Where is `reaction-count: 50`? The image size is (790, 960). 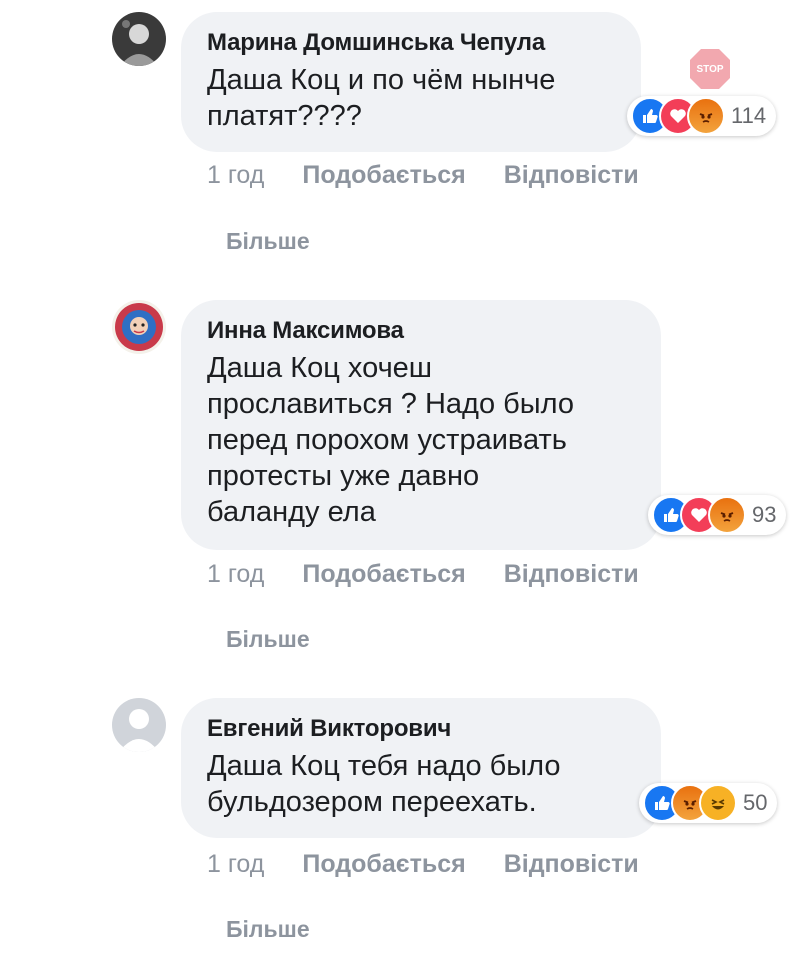 reaction-count: 50 is located at coordinates (755, 802).